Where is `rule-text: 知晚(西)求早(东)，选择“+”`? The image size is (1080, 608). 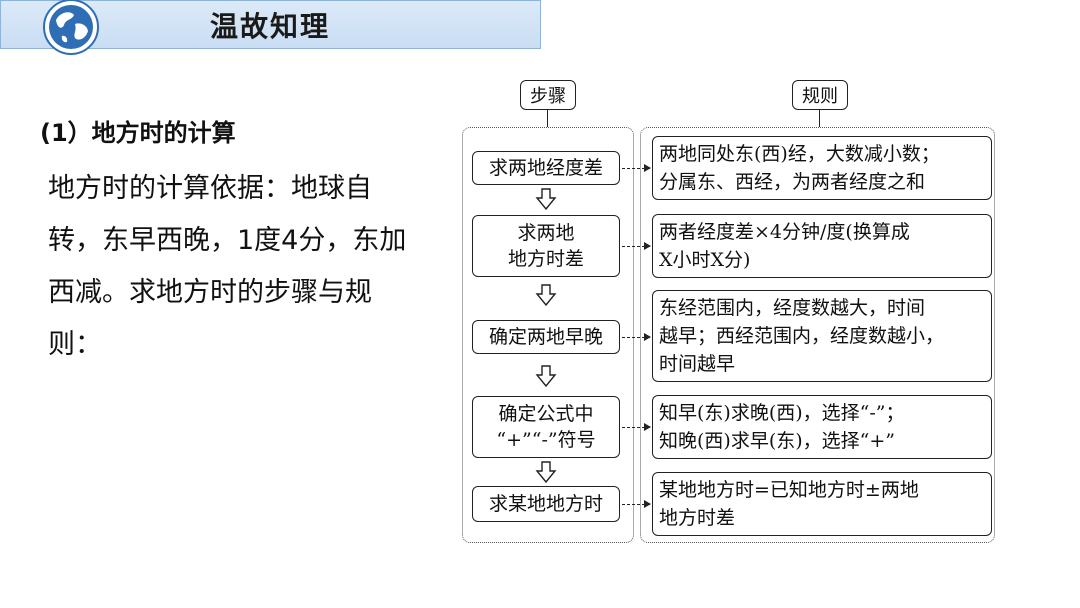 rule-text: 知晚(西)求早(东)，选择“+” is located at coordinates (777, 441).